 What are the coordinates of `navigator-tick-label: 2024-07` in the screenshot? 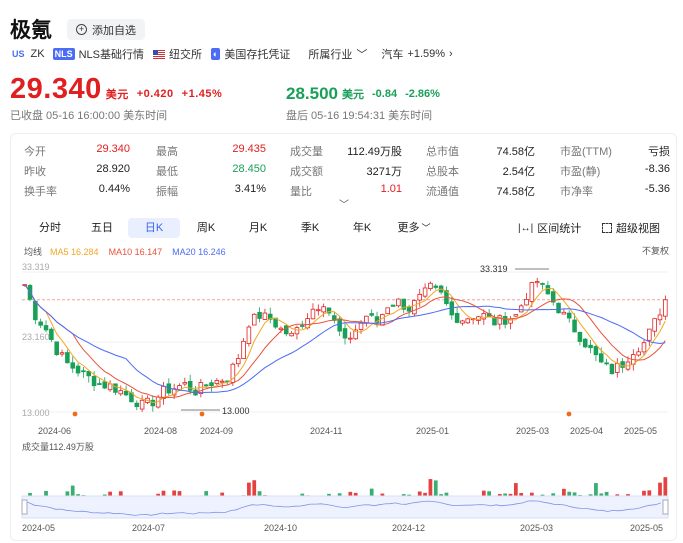 It's located at (148, 528).